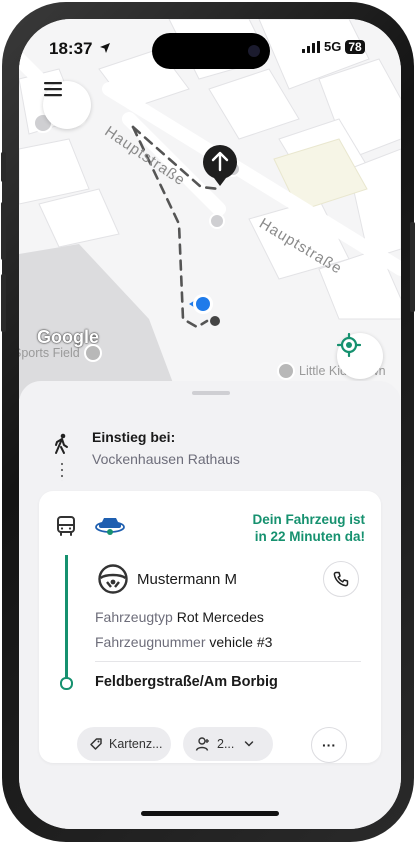 Image resolution: width=416 pixels, height=844 pixels. What do you see at coordinates (150, 642) in the screenshot?
I see `vehicle-number-label: Fahrzeugnummer` at bounding box center [150, 642].